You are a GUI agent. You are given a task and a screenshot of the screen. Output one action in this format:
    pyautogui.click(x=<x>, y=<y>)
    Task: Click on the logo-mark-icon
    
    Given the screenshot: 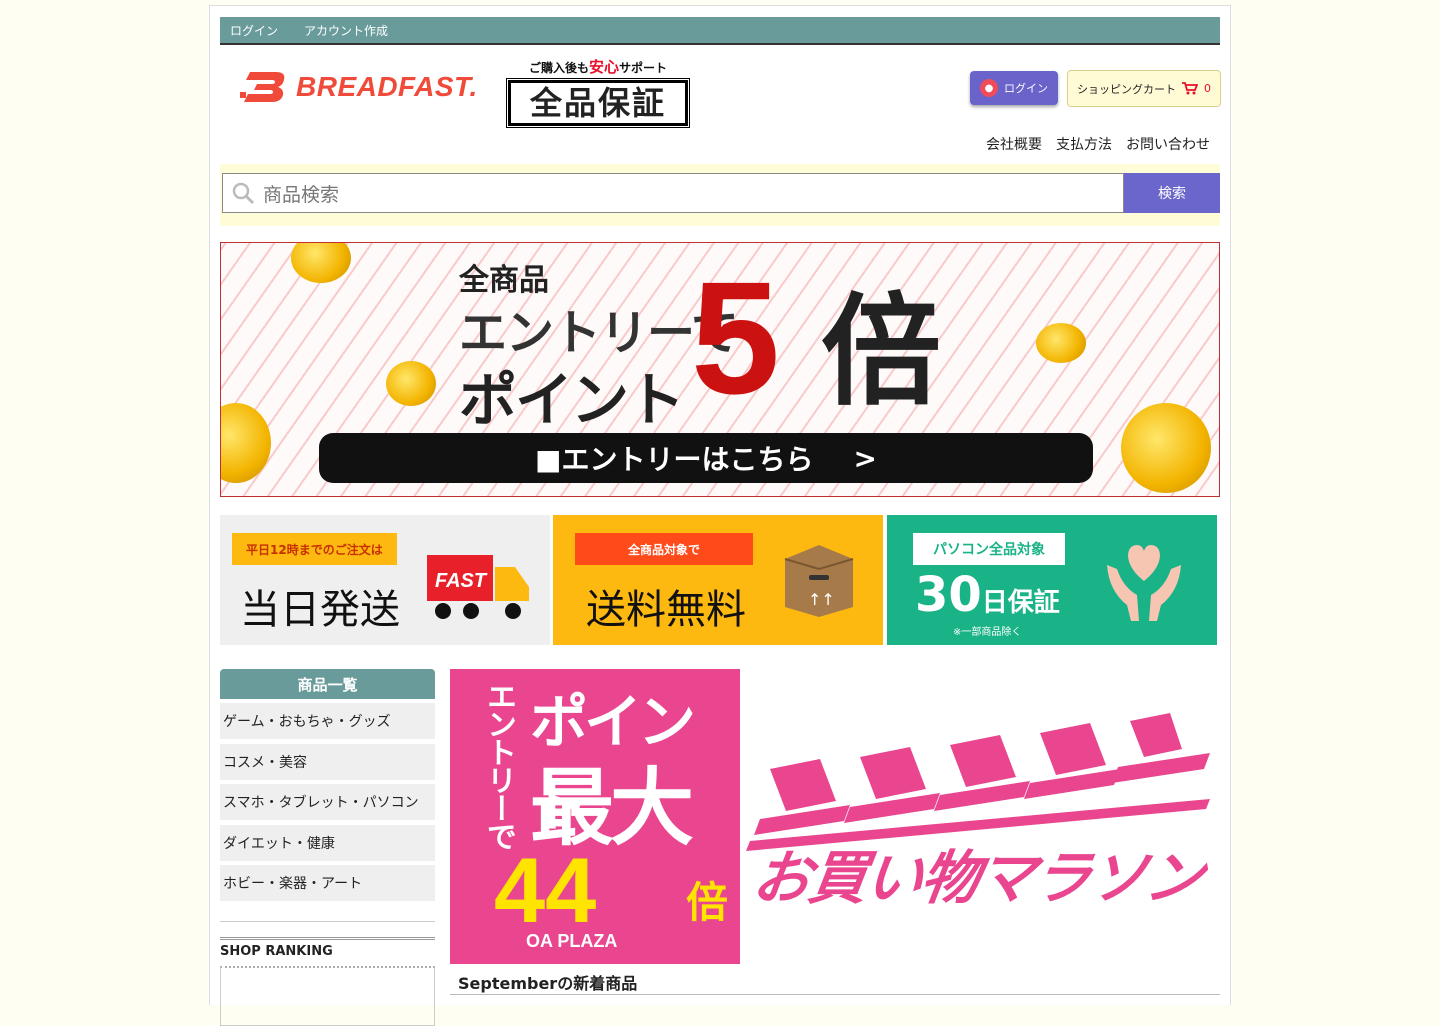 What is the action you would take?
    pyautogui.click(x=262, y=87)
    